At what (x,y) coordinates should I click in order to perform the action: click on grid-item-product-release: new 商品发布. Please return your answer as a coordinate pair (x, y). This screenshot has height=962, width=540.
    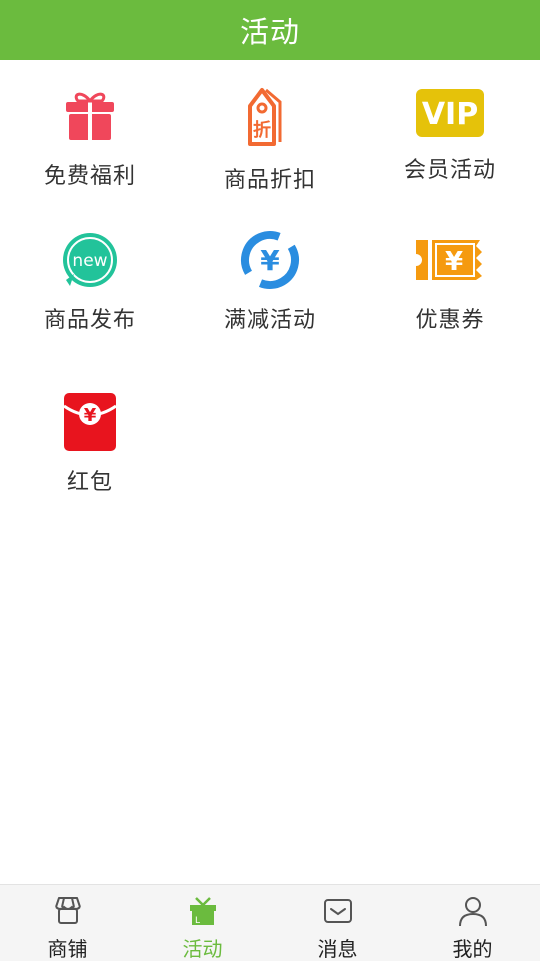
    Looking at the image, I should click on (90, 281).